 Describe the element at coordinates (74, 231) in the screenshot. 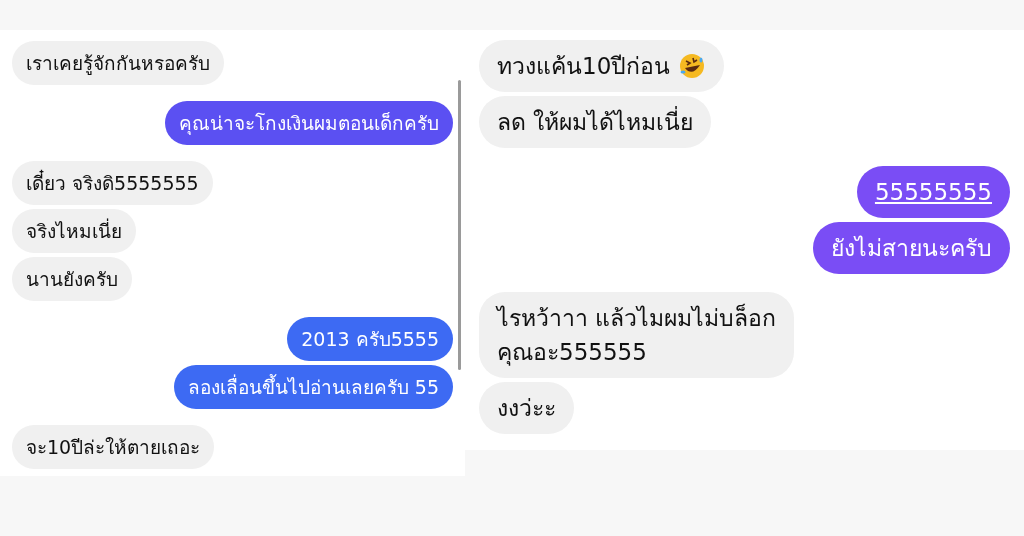

I see `message-bubble: จริงไหมเนี่ย` at that location.